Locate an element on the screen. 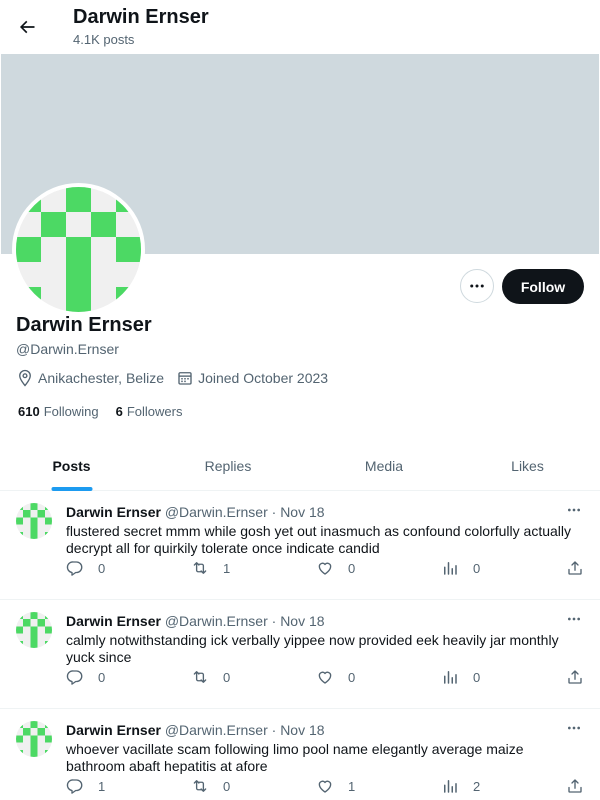 Image resolution: width=600 pixels, height=800 pixels. following-link: 610 Following is located at coordinates (58, 411).